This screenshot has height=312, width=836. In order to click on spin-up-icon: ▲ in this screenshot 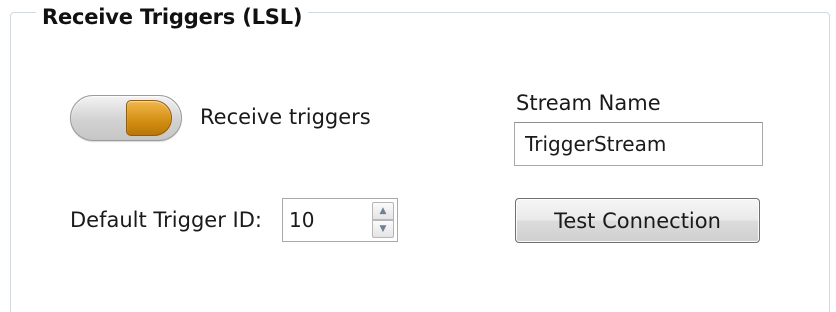, I will do `click(383, 211)`.